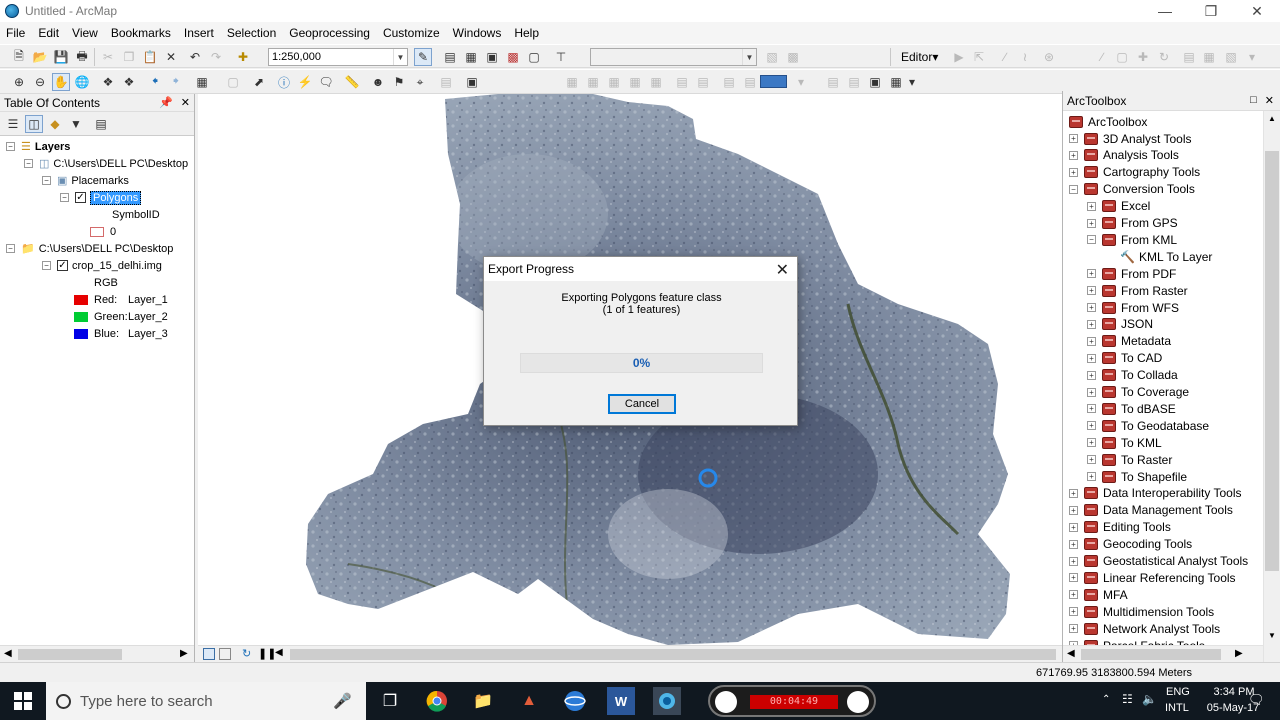 The height and width of the screenshot is (720, 1280). What do you see at coordinates (329, 33) in the screenshot?
I see `menu-geoprocessing: Geoprocessing` at bounding box center [329, 33].